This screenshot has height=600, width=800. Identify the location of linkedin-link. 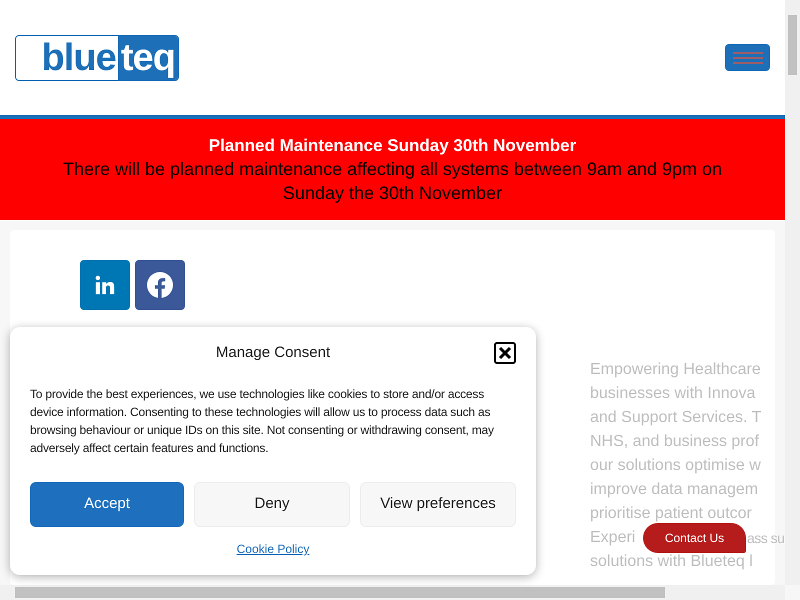
(105, 285).